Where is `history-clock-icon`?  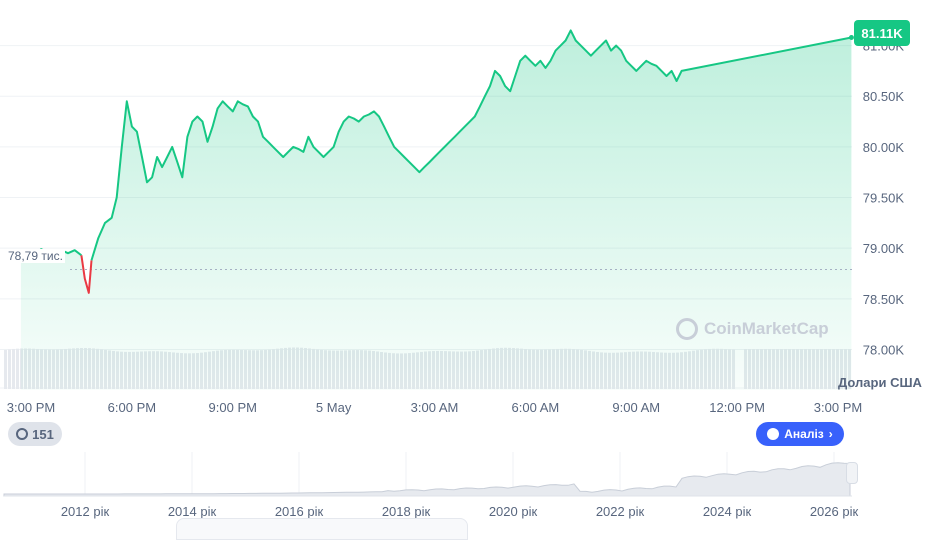 history-clock-icon is located at coordinates (22, 434).